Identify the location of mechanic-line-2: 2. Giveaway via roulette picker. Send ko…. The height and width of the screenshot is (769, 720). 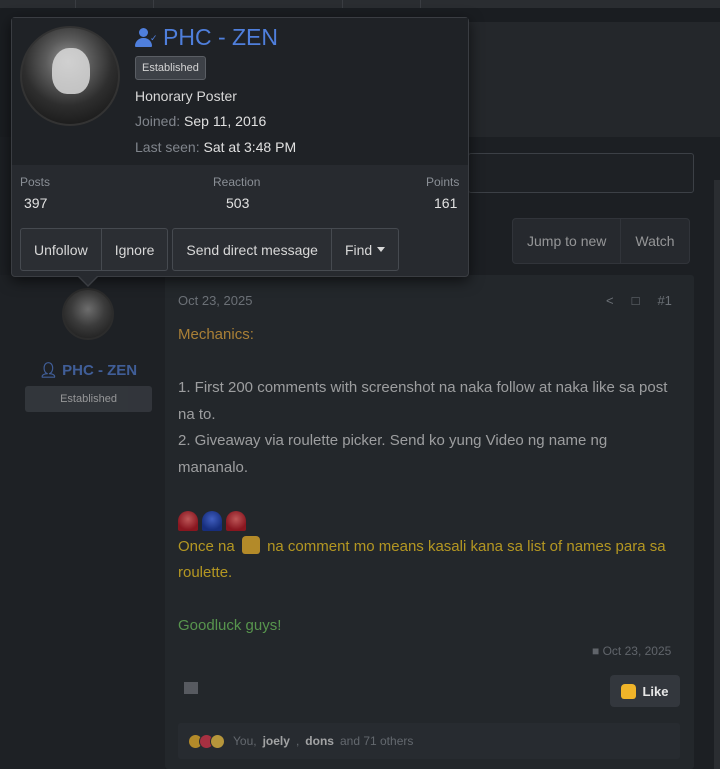
(393, 454).